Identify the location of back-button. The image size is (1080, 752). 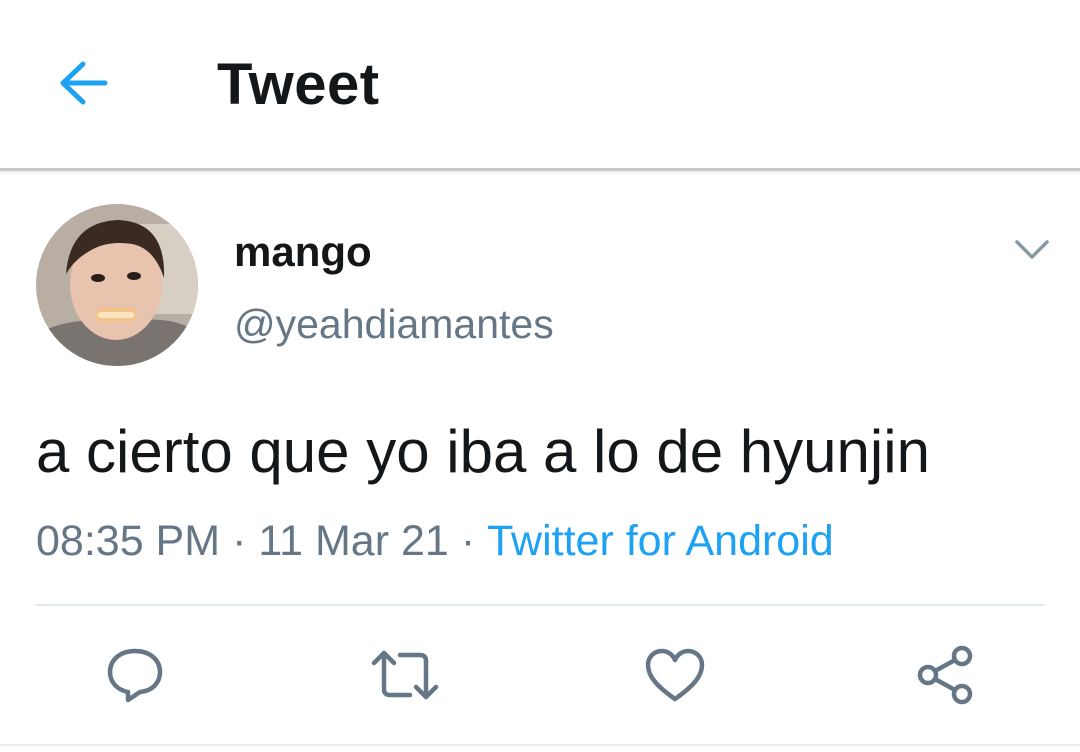
(83, 83).